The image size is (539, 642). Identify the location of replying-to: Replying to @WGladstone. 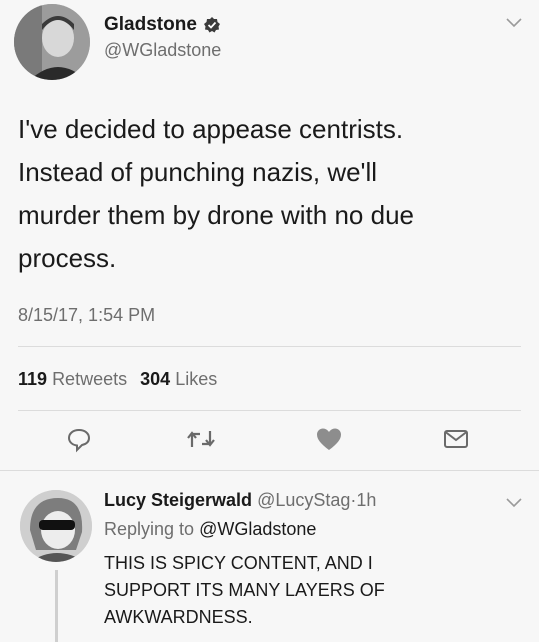
(210, 529).